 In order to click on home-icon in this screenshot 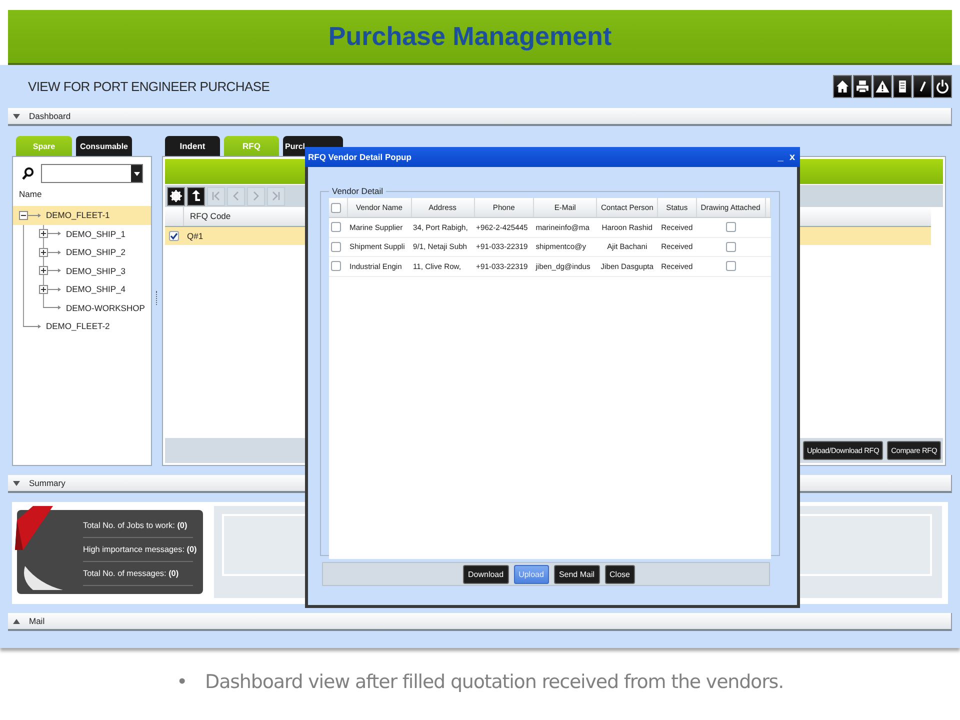, I will do `click(842, 86)`.